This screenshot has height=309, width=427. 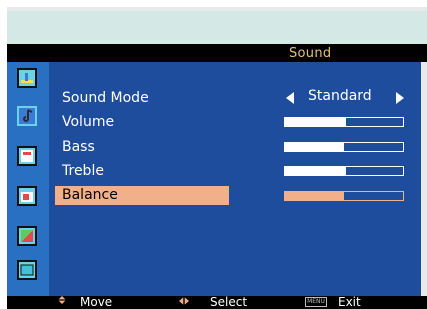 What do you see at coordinates (400, 98) in the screenshot?
I see `right-arrow-icon` at bounding box center [400, 98].